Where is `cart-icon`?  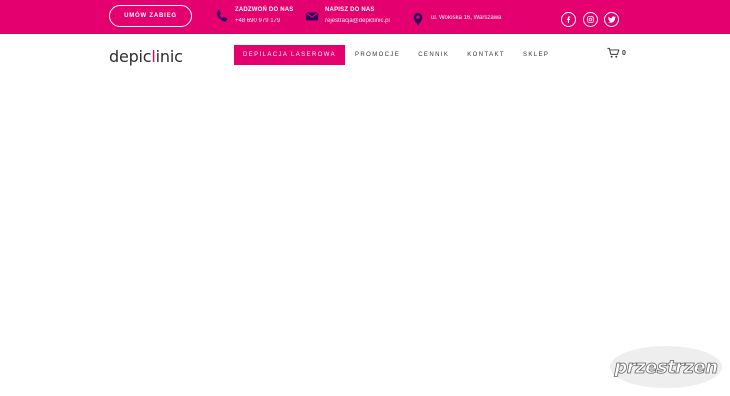 cart-icon is located at coordinates (613, 52).